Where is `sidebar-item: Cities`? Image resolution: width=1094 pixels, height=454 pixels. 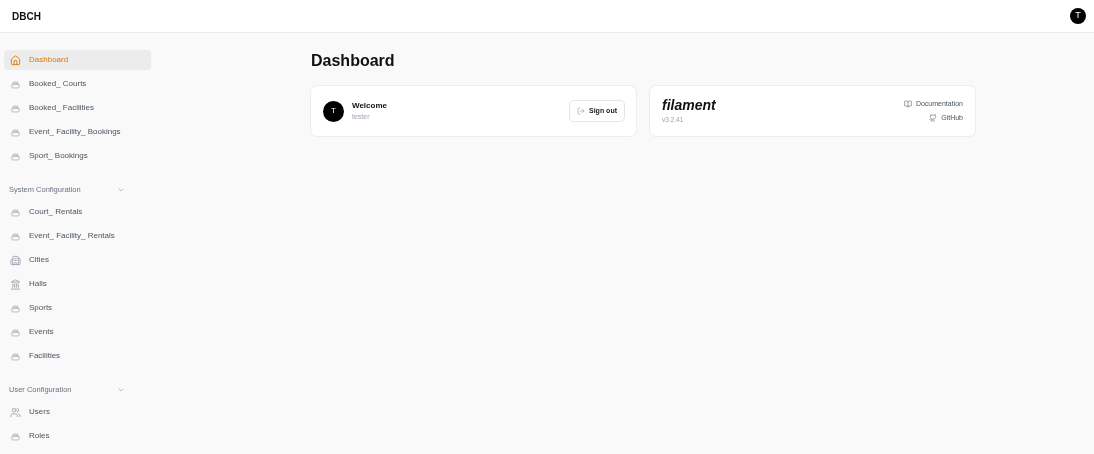 sidebar-item: Cities is located at coordinates (77, 260).